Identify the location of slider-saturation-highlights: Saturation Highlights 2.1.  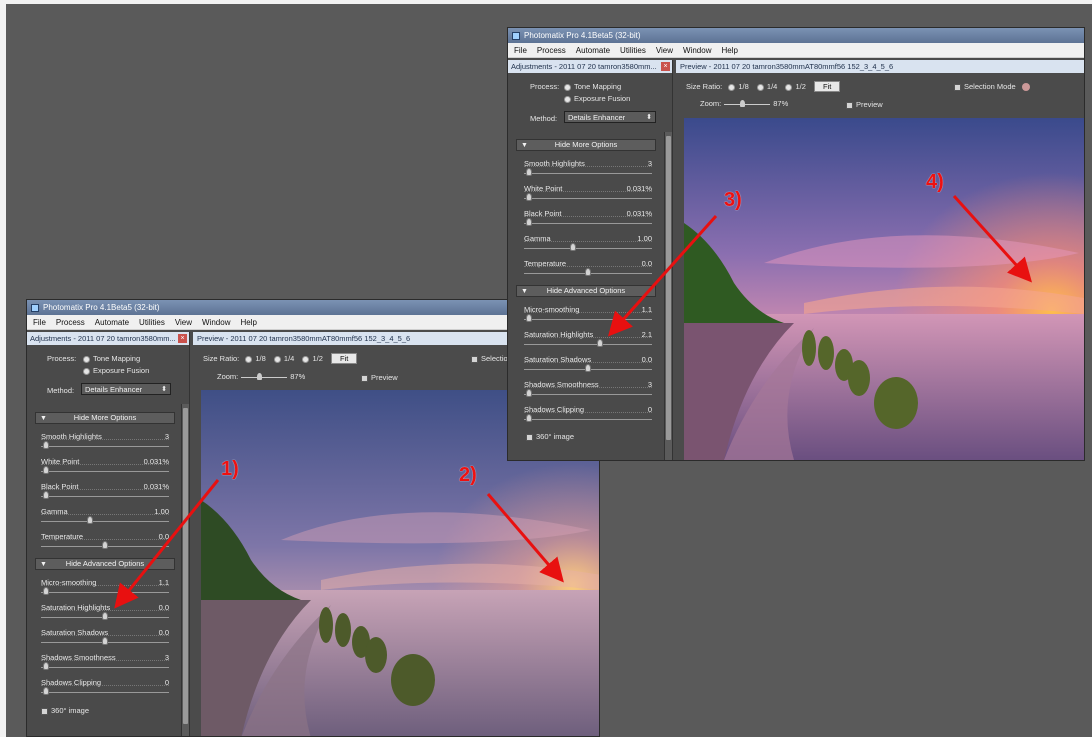
(588, 342).